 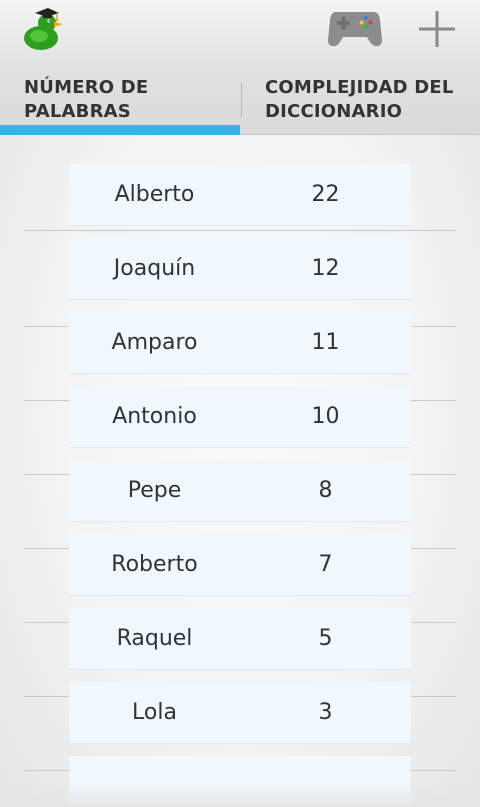 I want to click on tab-word-count-label: NÚMERO DE PALABRAS, so click(x=86, y=99).